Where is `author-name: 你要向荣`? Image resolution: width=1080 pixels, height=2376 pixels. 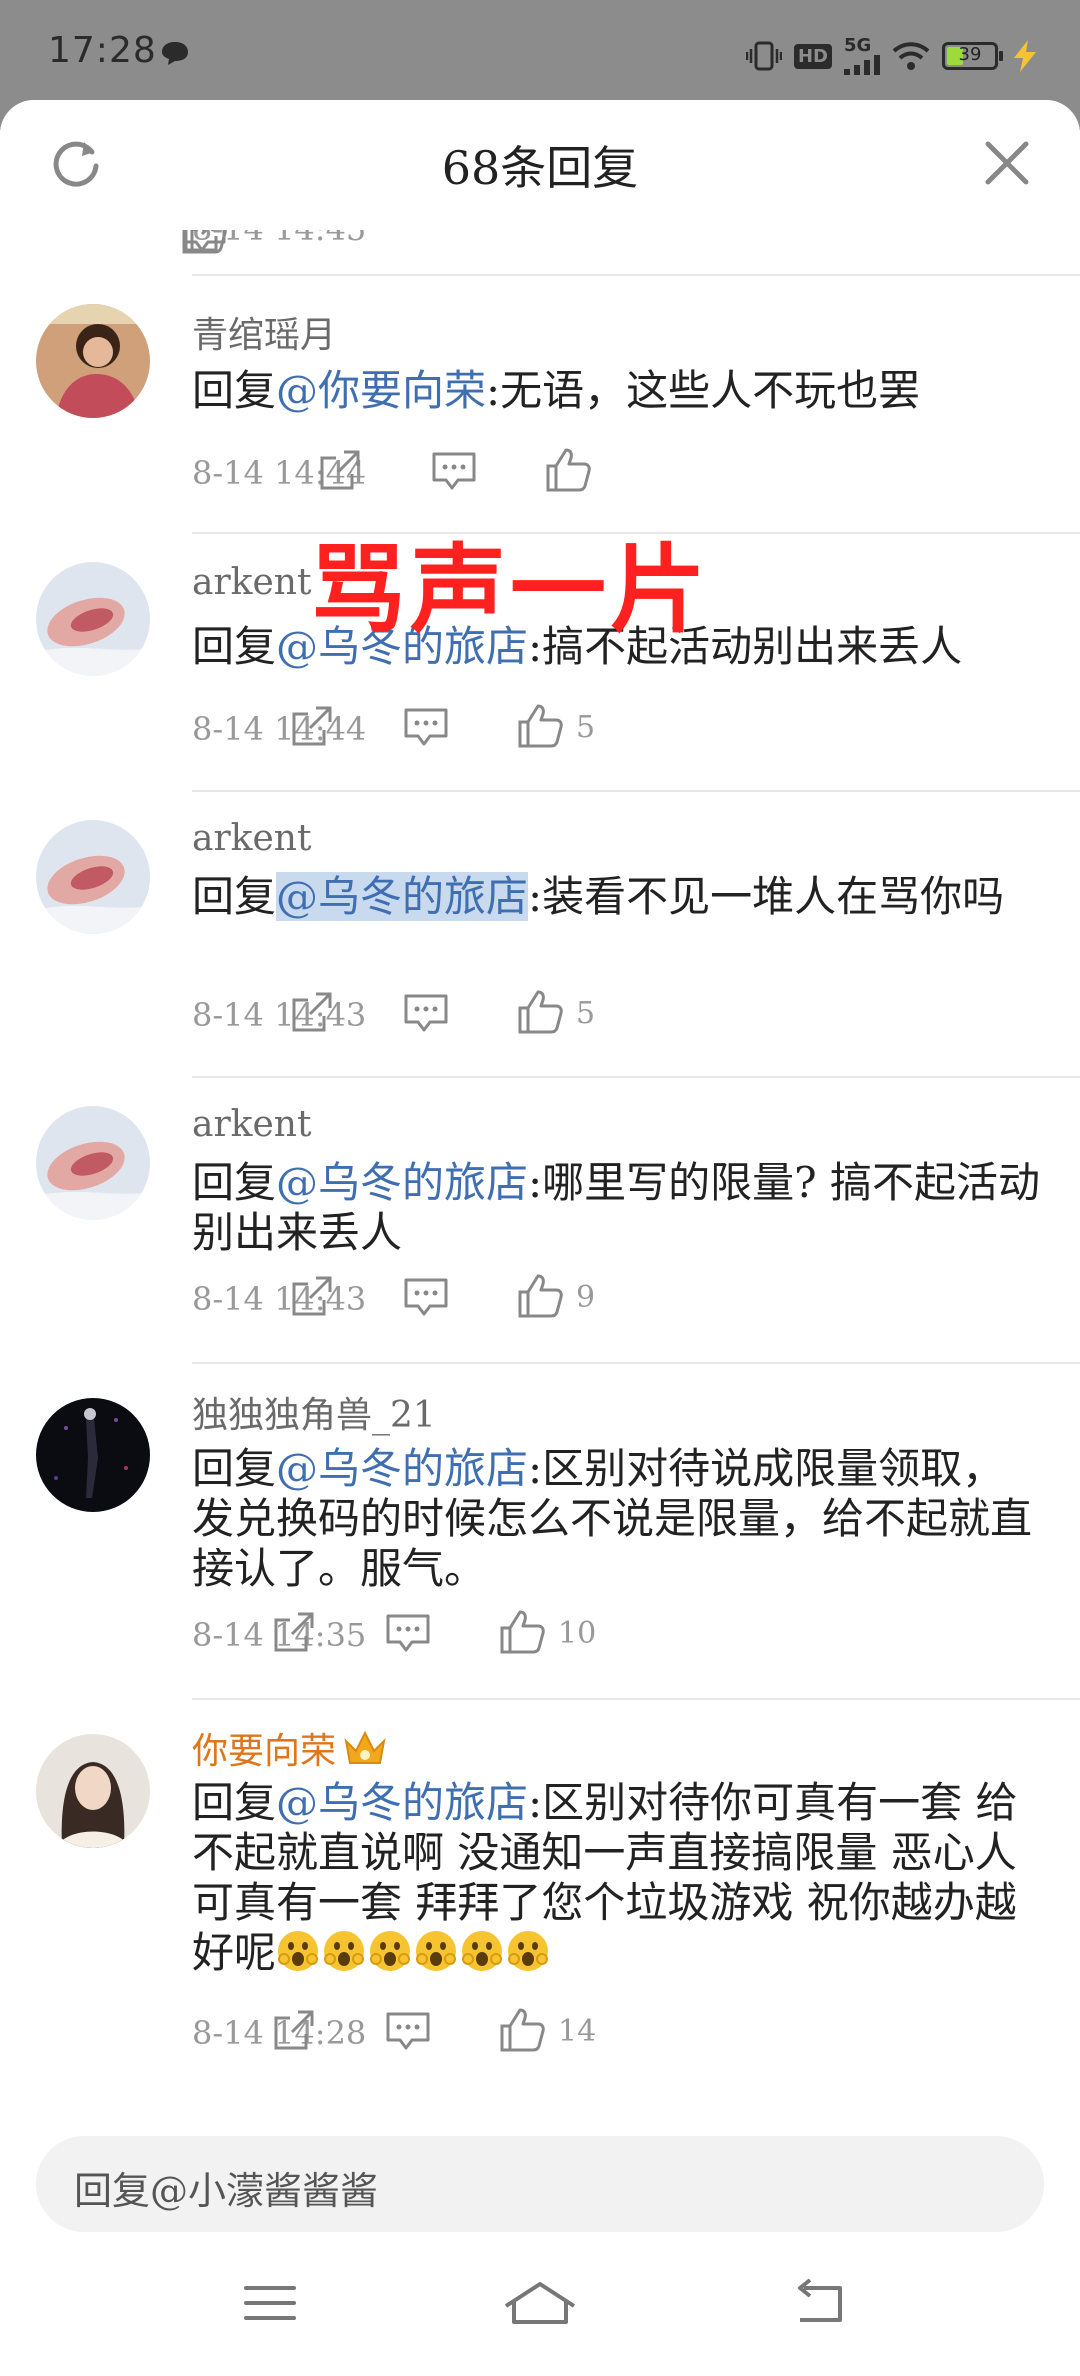 author-name: 你要向荣 is located at coordinates (264, 1751).